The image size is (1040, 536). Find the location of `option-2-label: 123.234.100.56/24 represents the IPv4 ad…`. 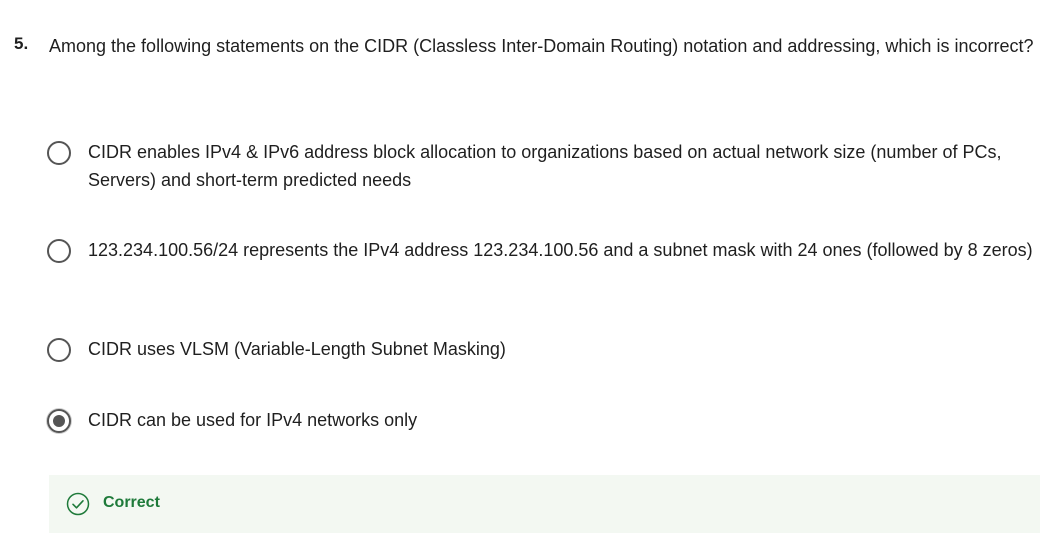

option-2-label: 123.234.100.56/24 represents the IPv4 ad… is located at coordinates (560, 250).